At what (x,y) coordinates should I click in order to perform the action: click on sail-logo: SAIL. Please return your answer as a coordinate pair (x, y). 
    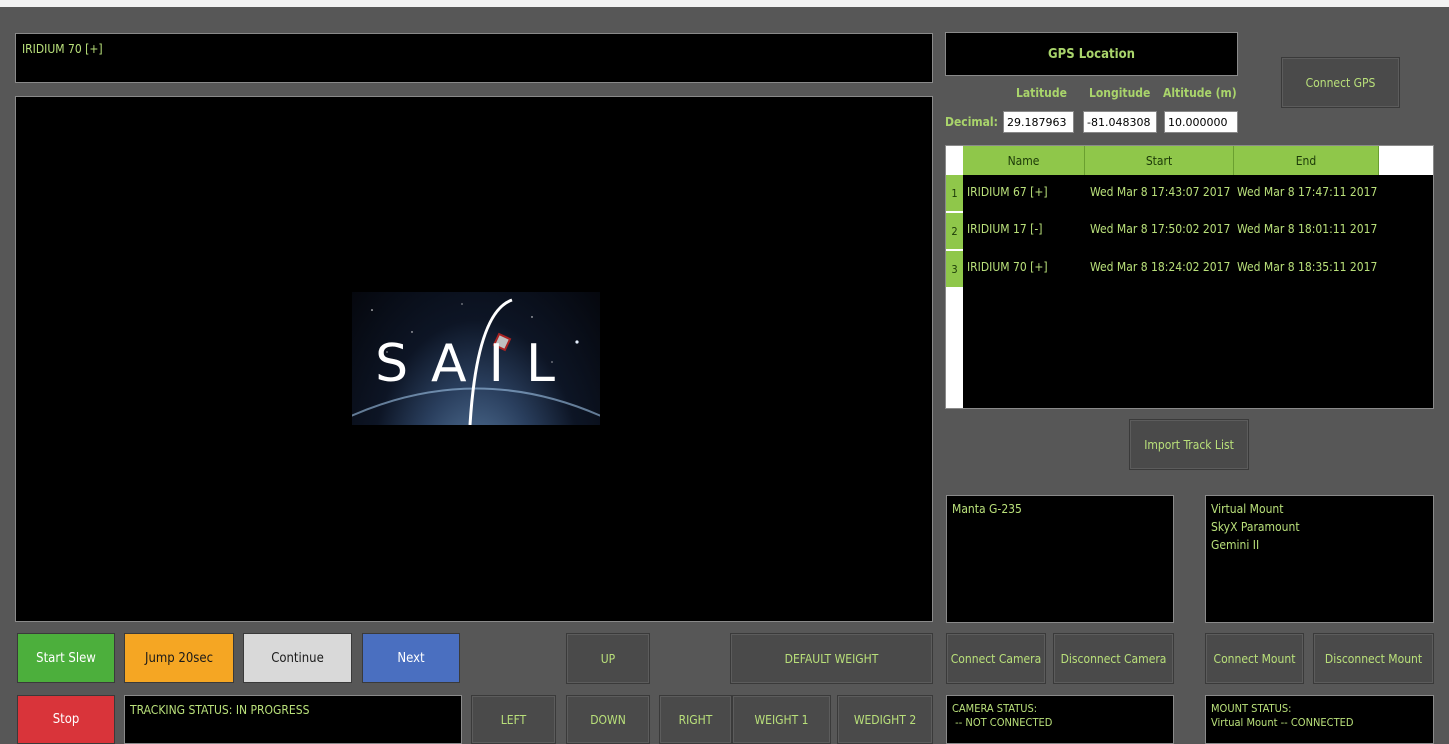
    Looking at the image, I should click on (476, 358).